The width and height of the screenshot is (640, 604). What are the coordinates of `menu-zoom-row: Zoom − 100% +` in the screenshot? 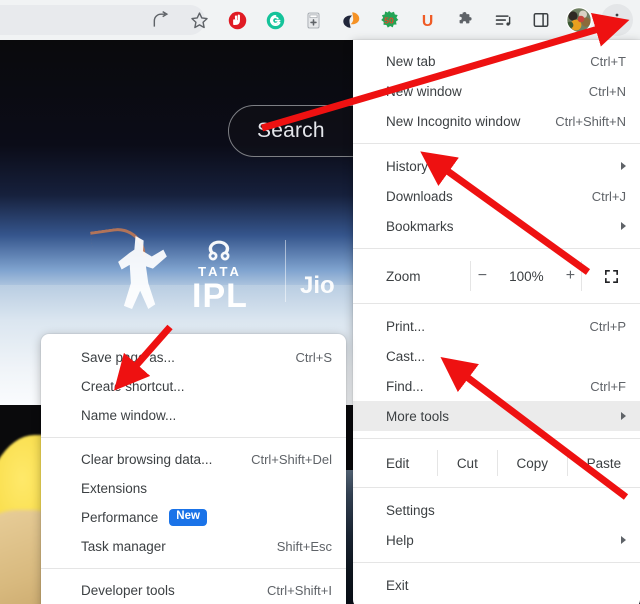 It's located at (496, 276).